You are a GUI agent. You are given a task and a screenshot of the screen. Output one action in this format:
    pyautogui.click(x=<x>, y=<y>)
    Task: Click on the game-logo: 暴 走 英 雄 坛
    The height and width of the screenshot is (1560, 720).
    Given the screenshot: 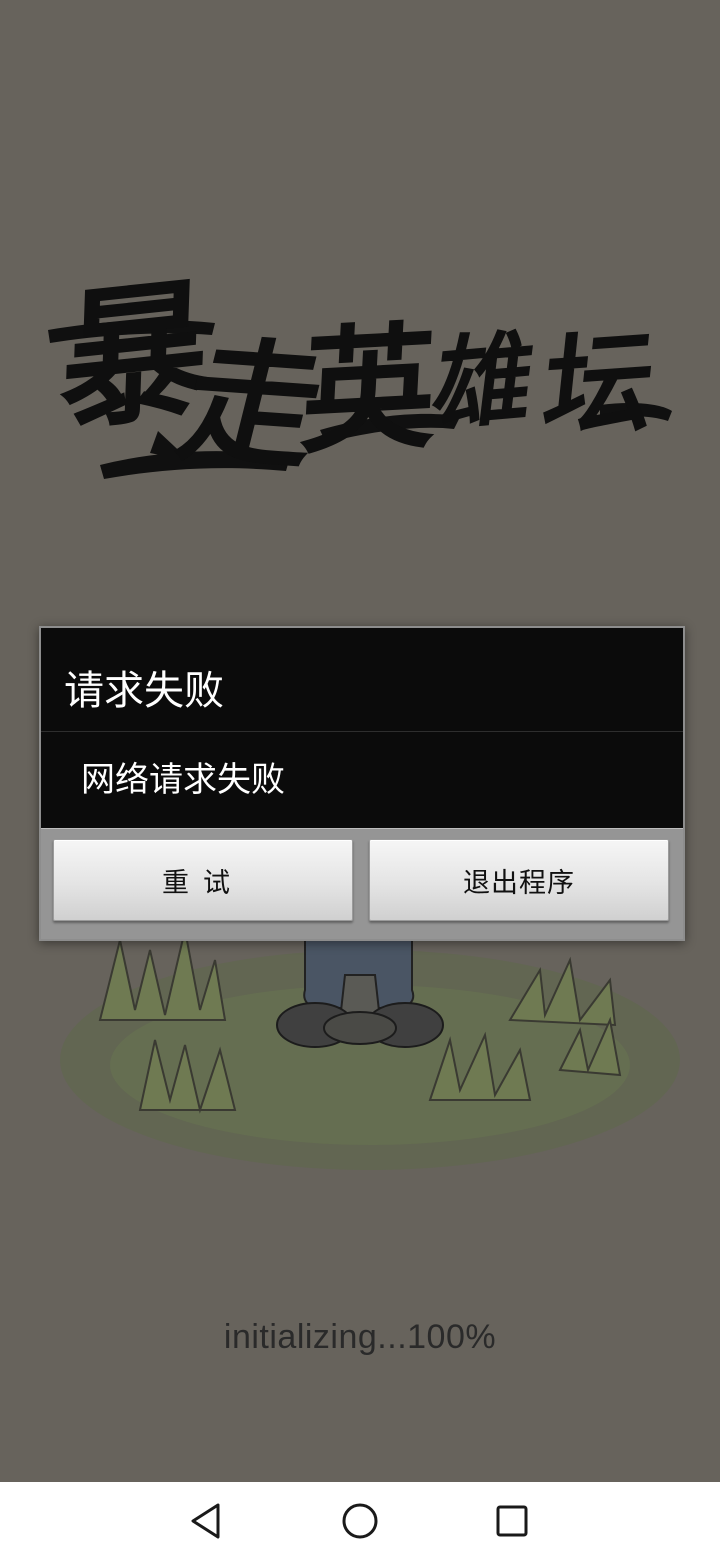 What is the action you would take?
    pyautogui.click(x=360, y=356)
    